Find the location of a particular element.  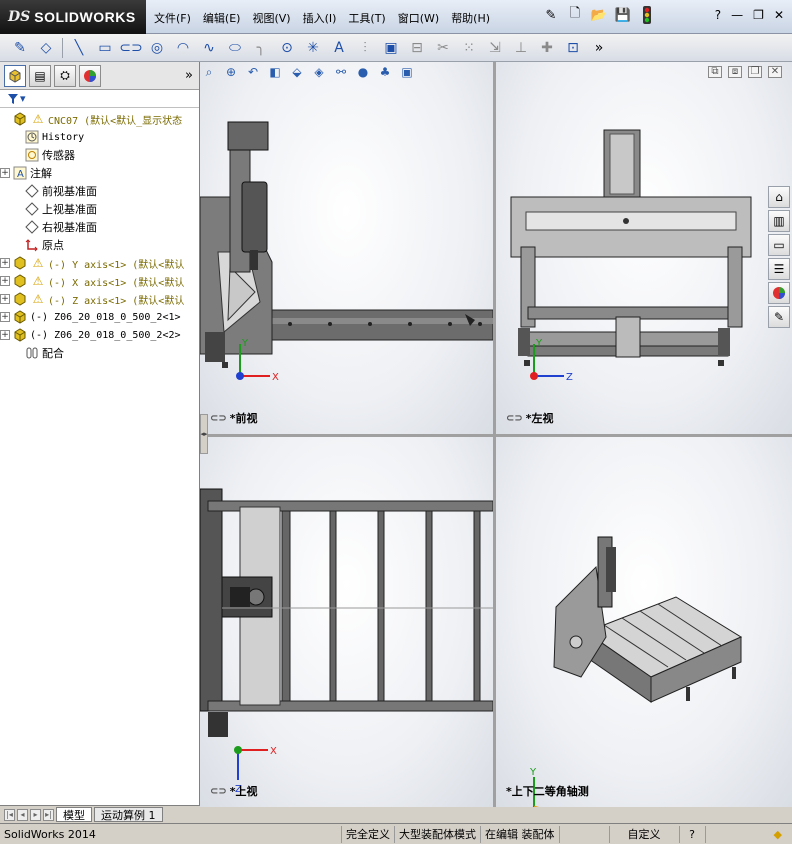

fillet-icon: ╮ is located at coordinates (261, 48).